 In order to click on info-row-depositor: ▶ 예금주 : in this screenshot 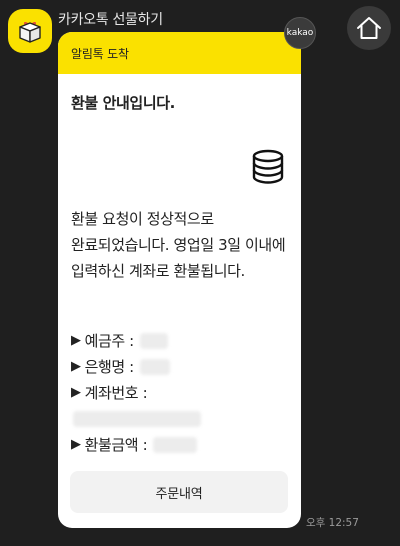, I will do `click(182, 341)`.